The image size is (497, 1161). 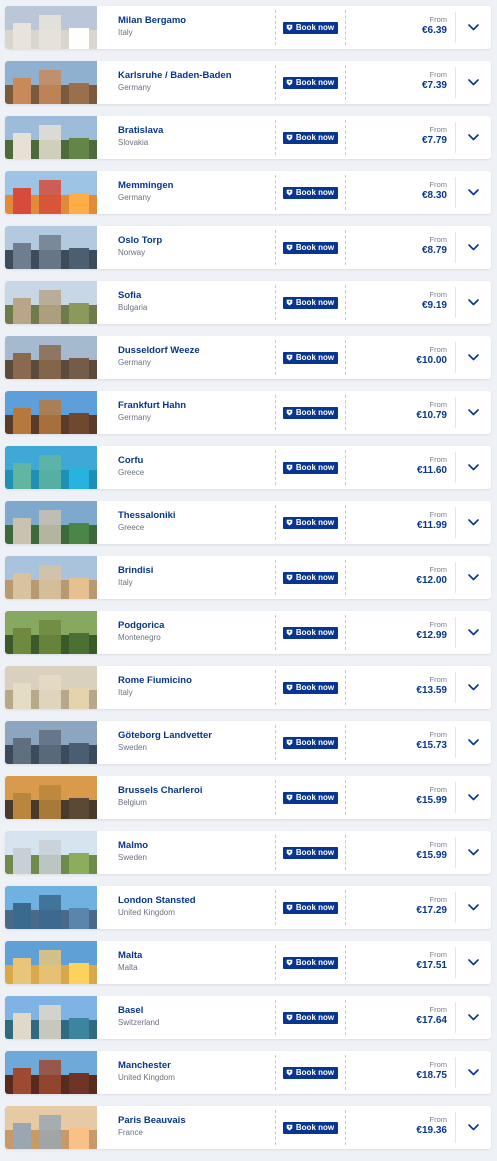 What do you see at coordinates (248, 27) in the screenshot?
I see `destination-card: Milan Bergamo Italy Book now From €6.39` at bounding box center [248, 27].